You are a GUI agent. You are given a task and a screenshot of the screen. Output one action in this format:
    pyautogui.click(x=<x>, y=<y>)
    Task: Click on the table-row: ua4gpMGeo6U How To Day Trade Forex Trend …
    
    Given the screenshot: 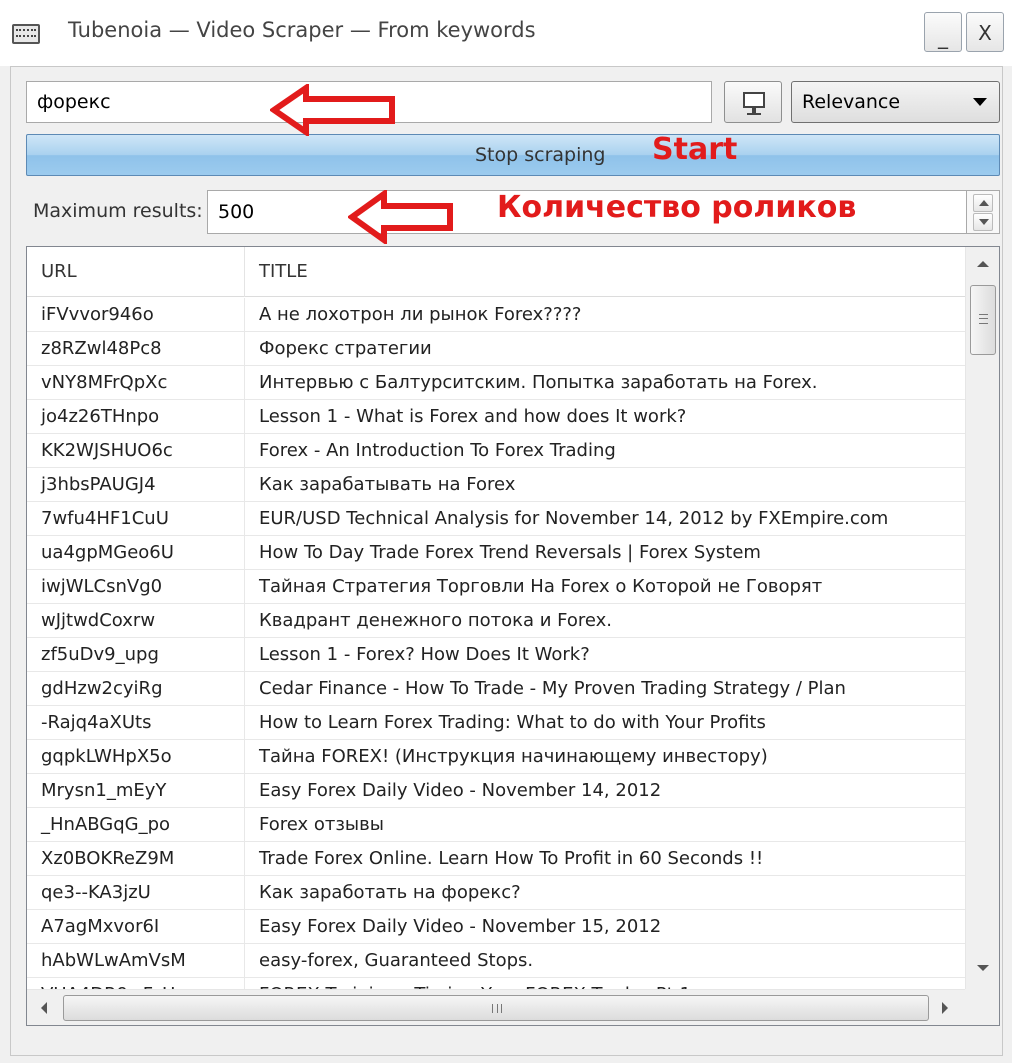 What is the action you would take?
    pyautogui.click(x=496, y=553)
    